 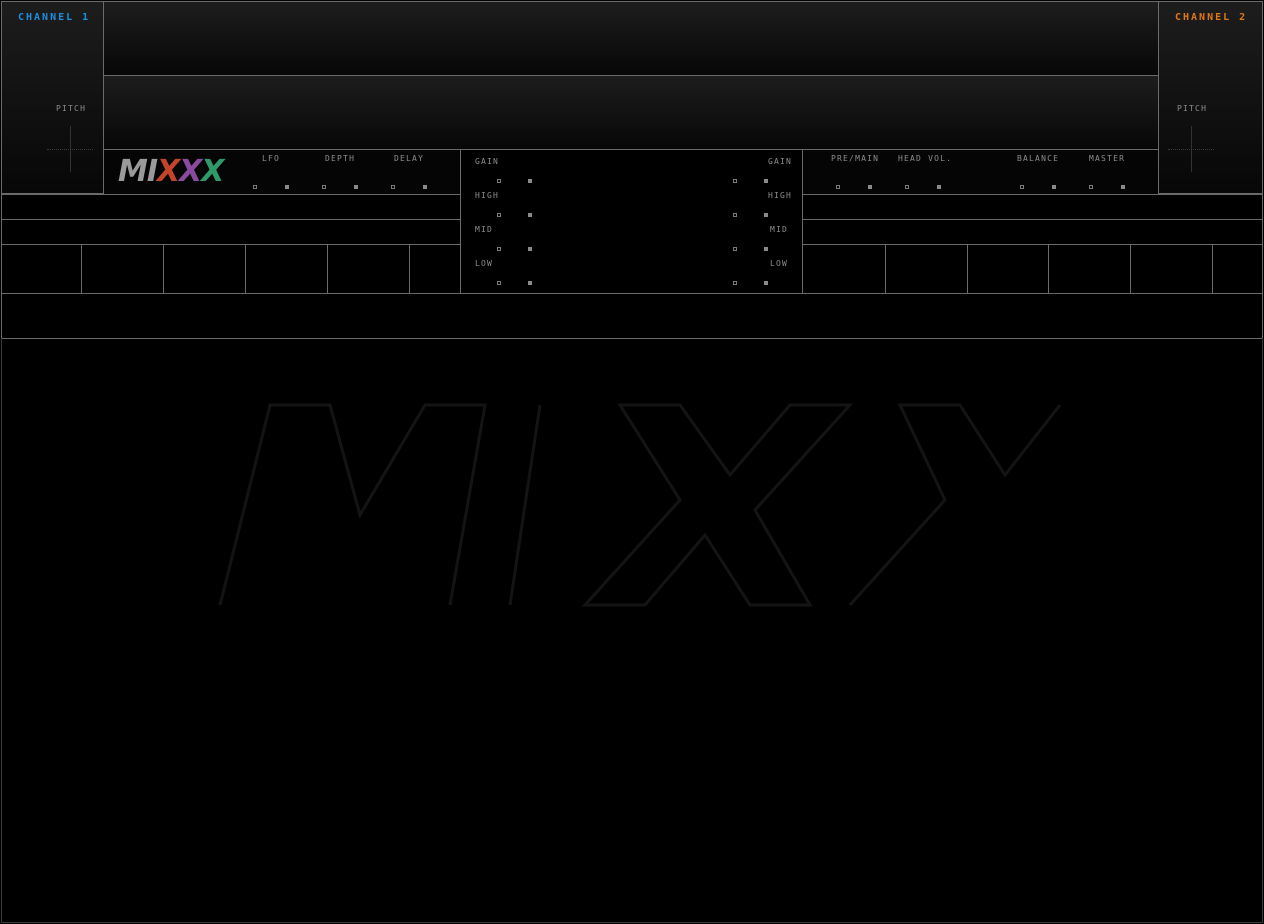 What do you see at coordinates (231, 269) in the screenshot?
I see `channel1-button-row` at bounding box center [231, 269].